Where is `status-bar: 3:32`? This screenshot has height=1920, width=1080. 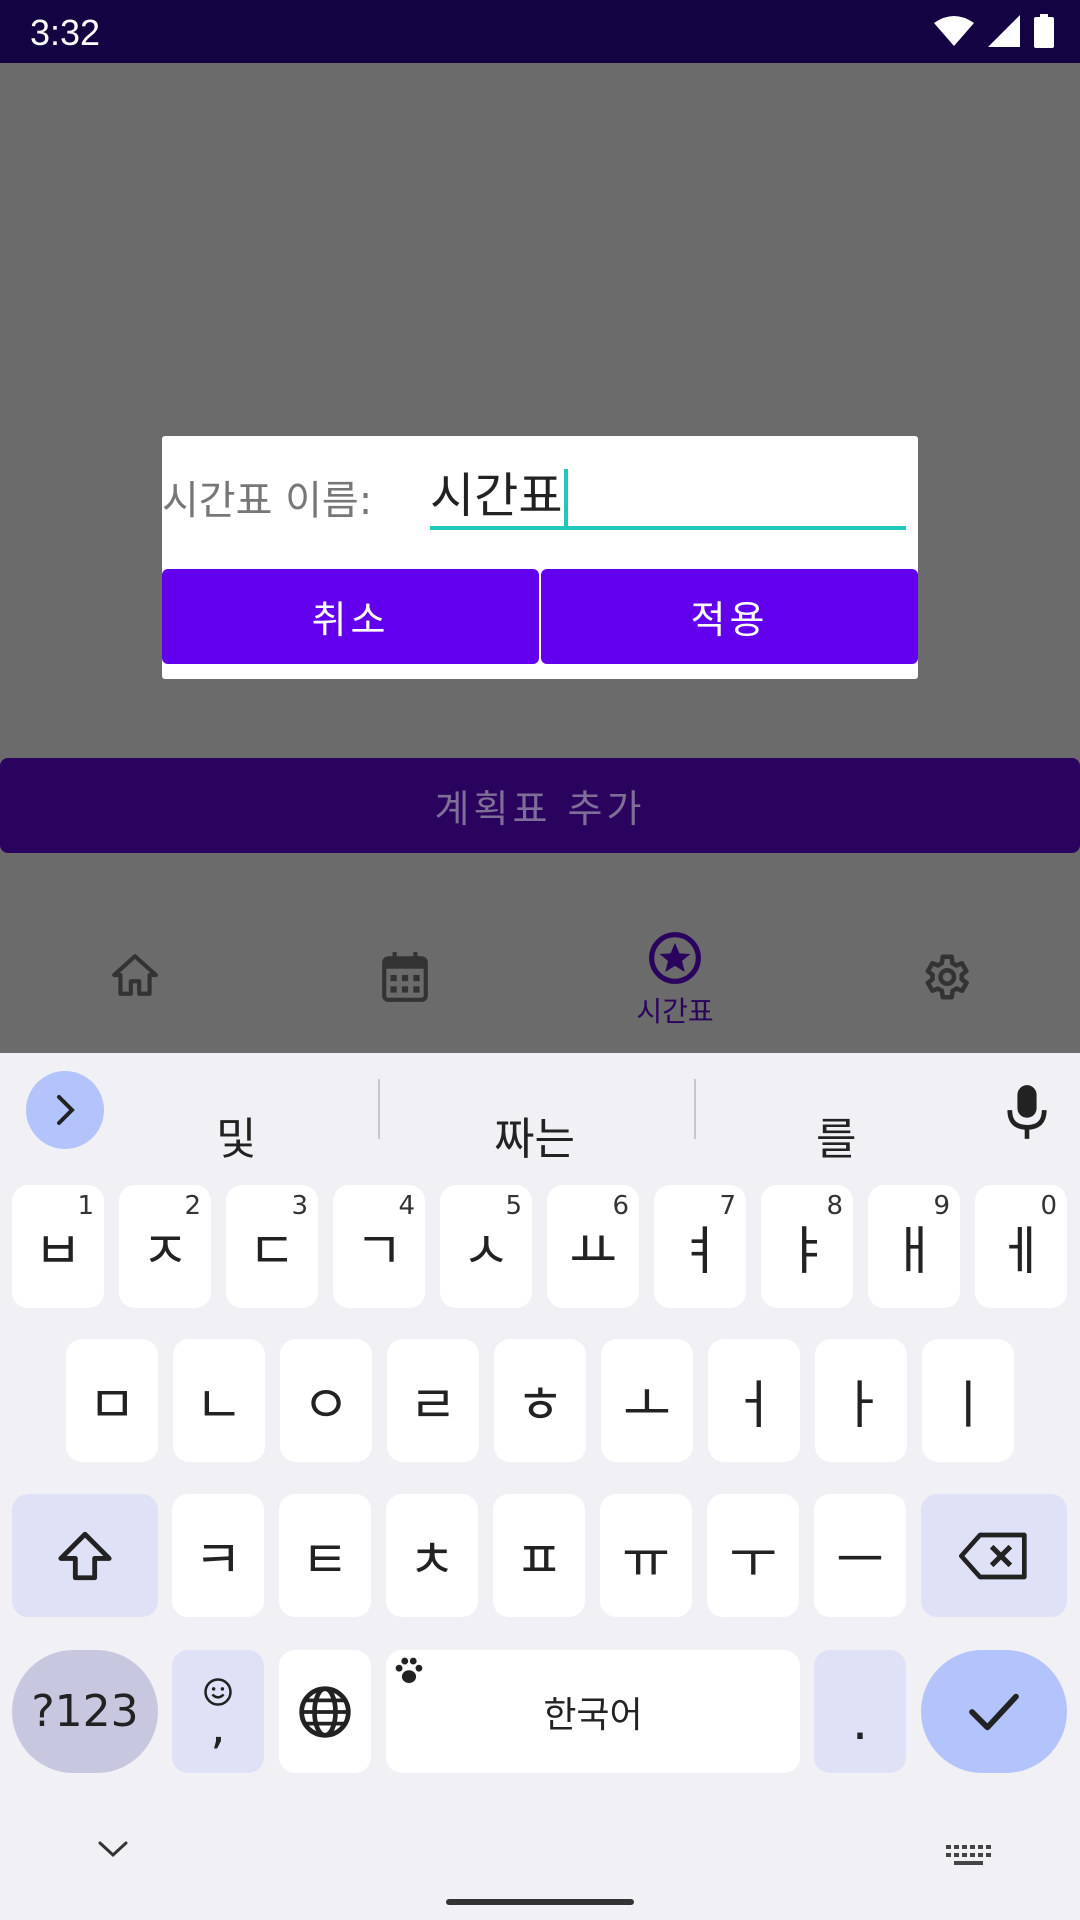 status-bar: 3:32 is located at coordinates (540, 31).